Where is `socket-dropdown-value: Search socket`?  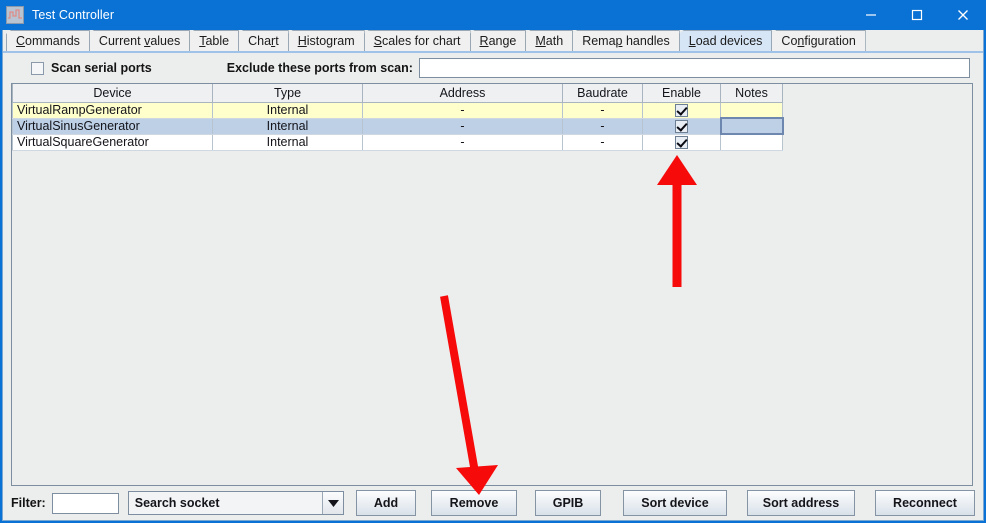
socket-dropdown-value: Search socket is located at coordinates (177, 503).